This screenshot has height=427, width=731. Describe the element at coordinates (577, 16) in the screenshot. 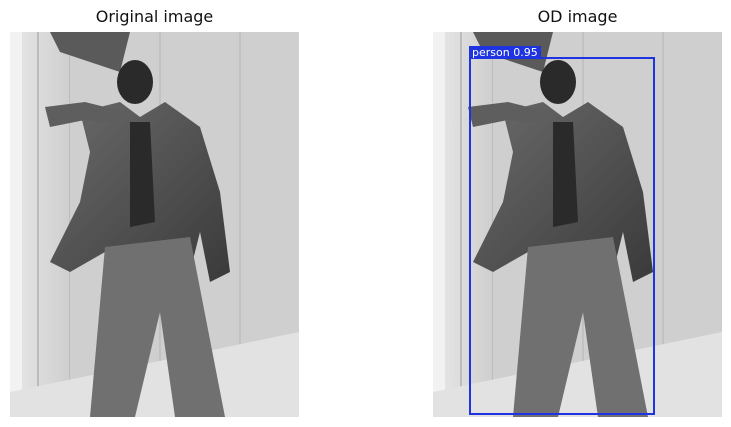

I see `od-panel-title: OD image` at that location.